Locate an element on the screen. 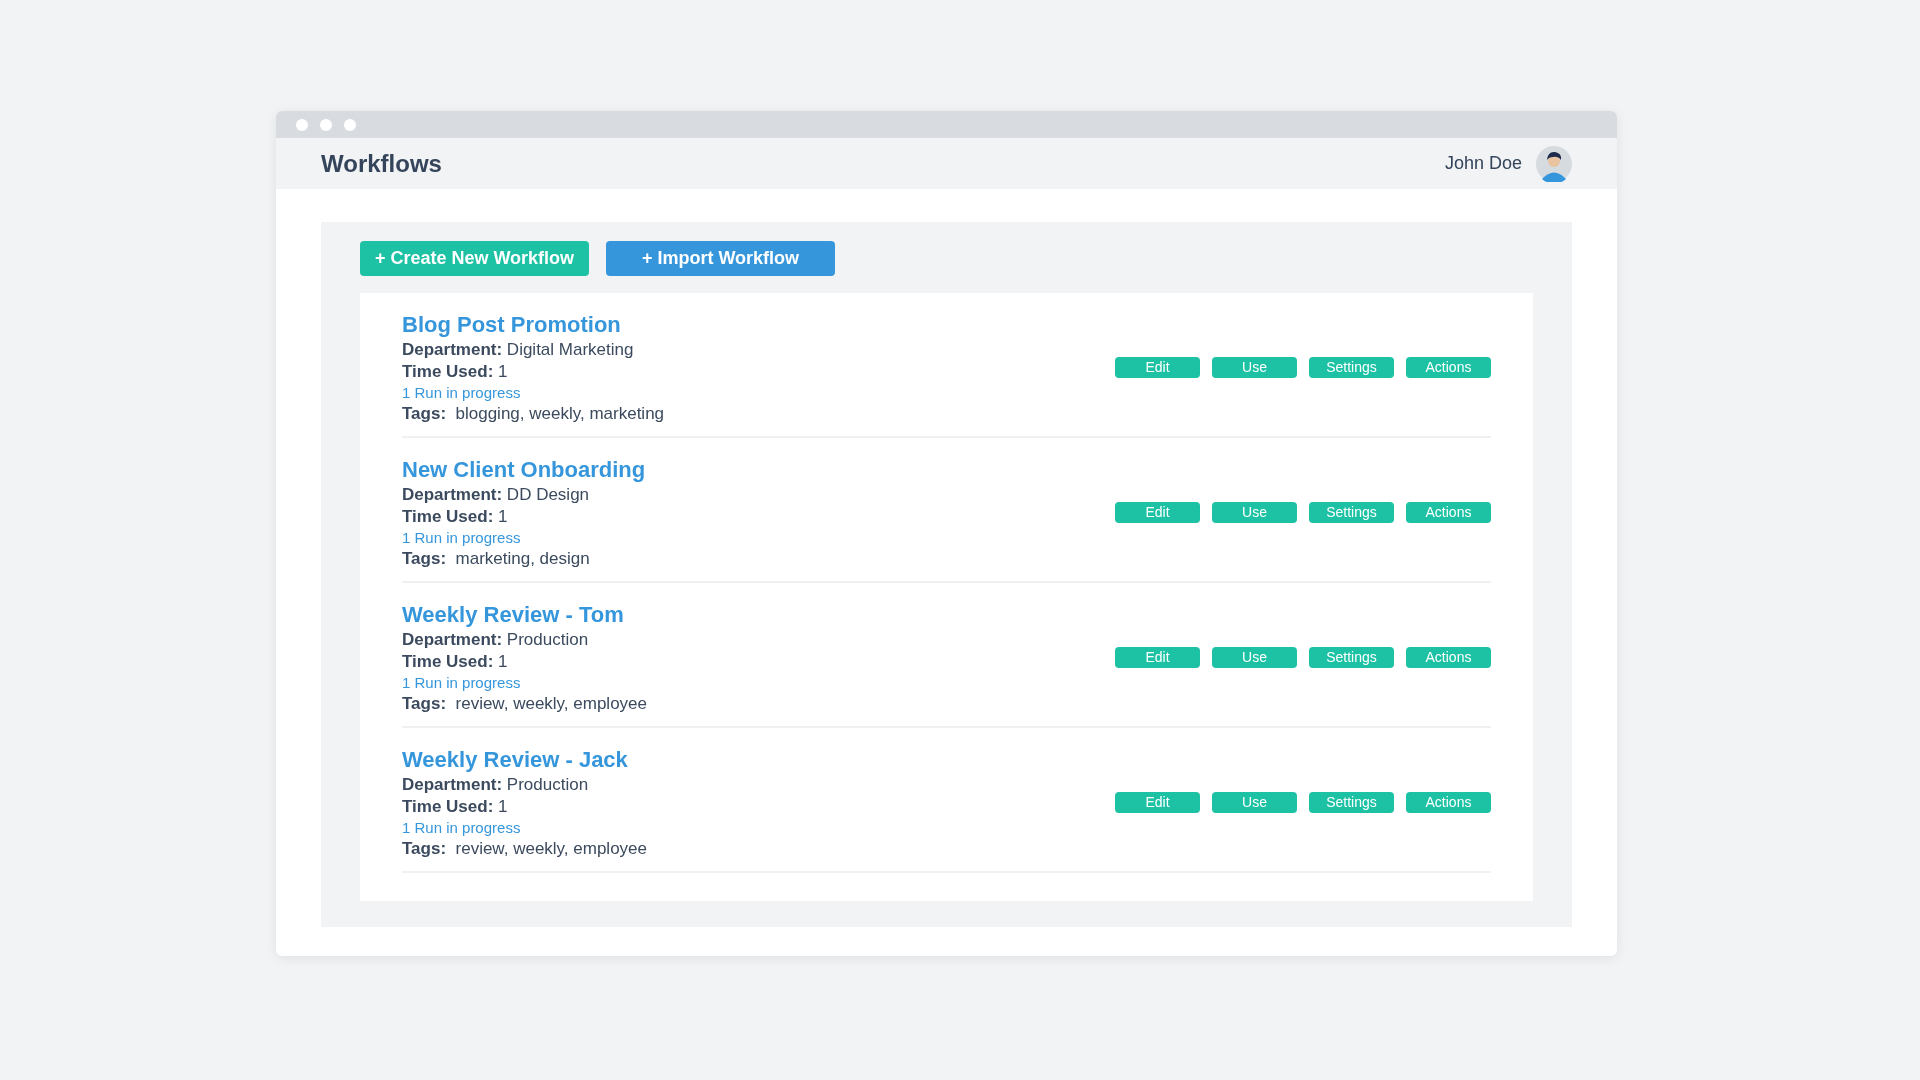 Image resolution: width=1920 pixels, height=1080 pixels. tags-text: Tags: blogging, weekly, marketing is located at coordinates (533, 413).